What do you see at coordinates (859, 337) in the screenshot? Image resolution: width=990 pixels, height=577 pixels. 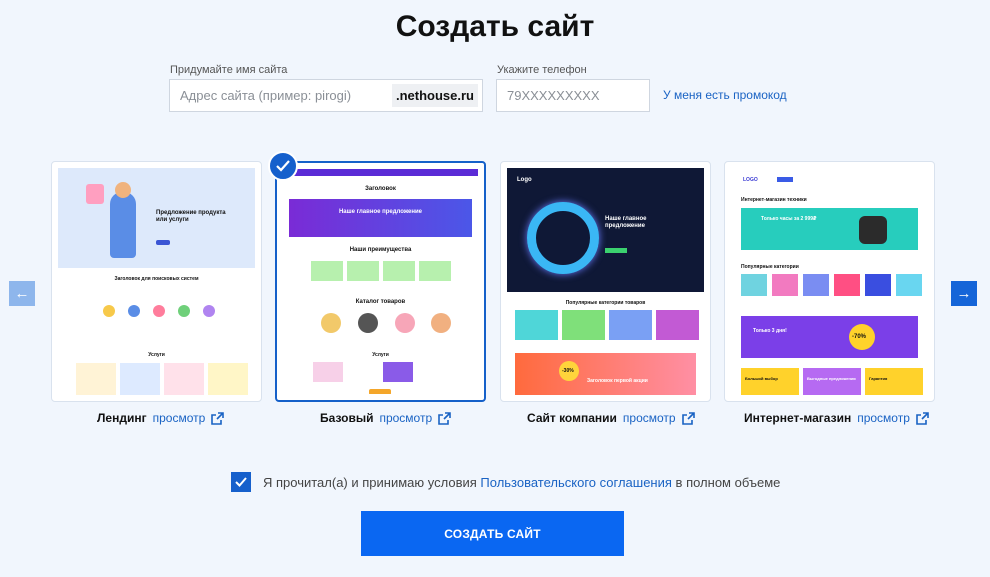 I see `thumb-promo-badge: -70%` at bounding box center [859, 337].